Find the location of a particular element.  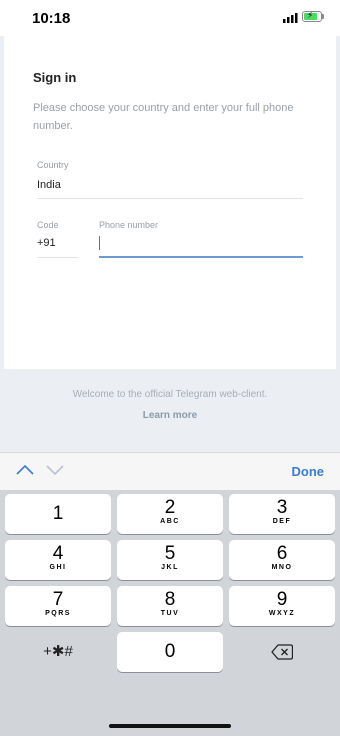

key-6: 6 MNO is located at coordinates (282, 560).